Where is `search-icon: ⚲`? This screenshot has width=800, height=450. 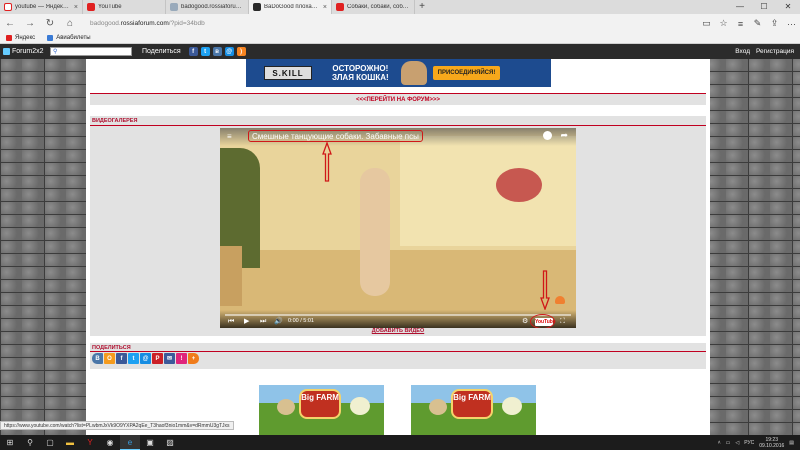
search-icon: ⚲ is located at coordinates (30, 442).